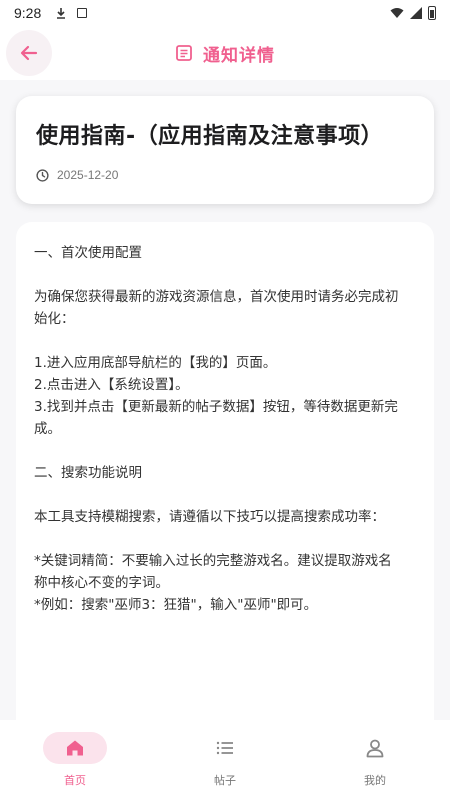  What do you see at coordinates (111, 385) in the screenshot?
I see `content-line: 2.点击进入【系统设置】。` at bounding box center [111, 385].